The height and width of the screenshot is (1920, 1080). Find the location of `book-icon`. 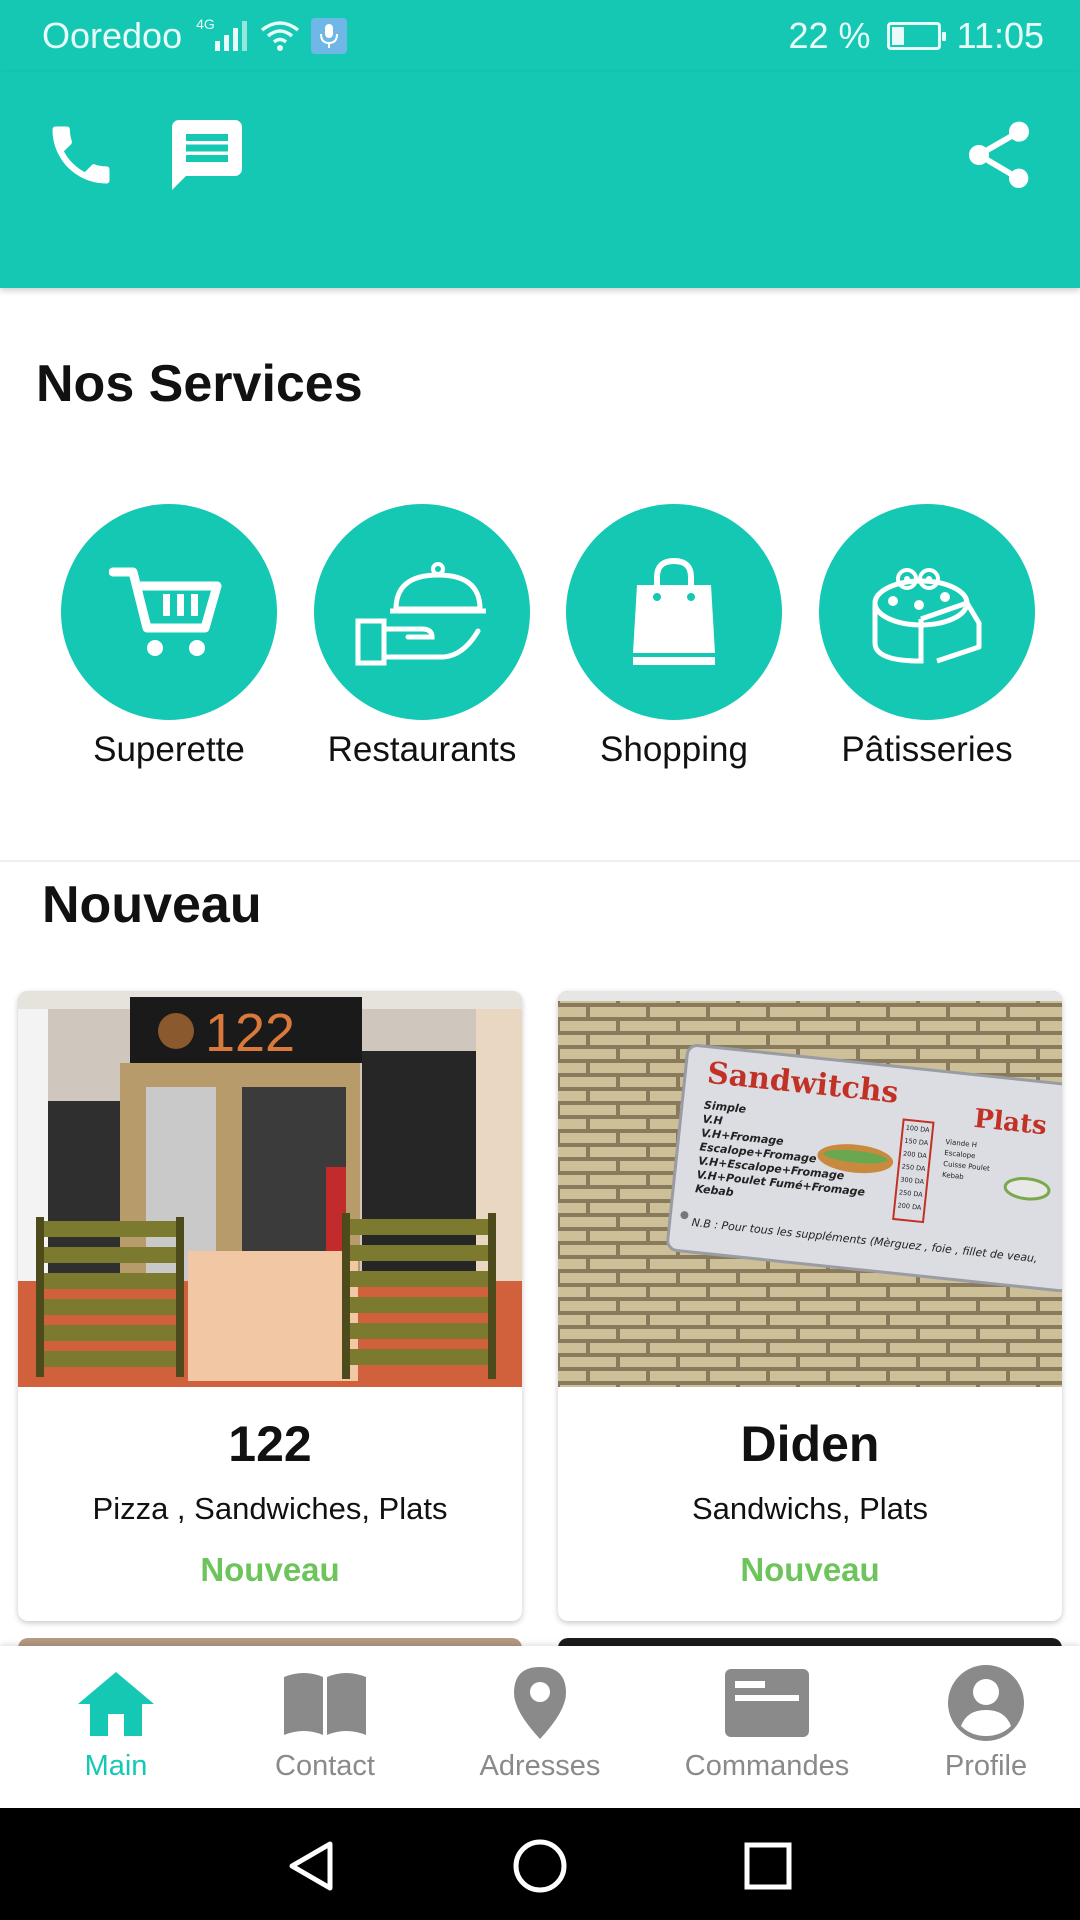

book-icon is located at coordinates (325, 1704).